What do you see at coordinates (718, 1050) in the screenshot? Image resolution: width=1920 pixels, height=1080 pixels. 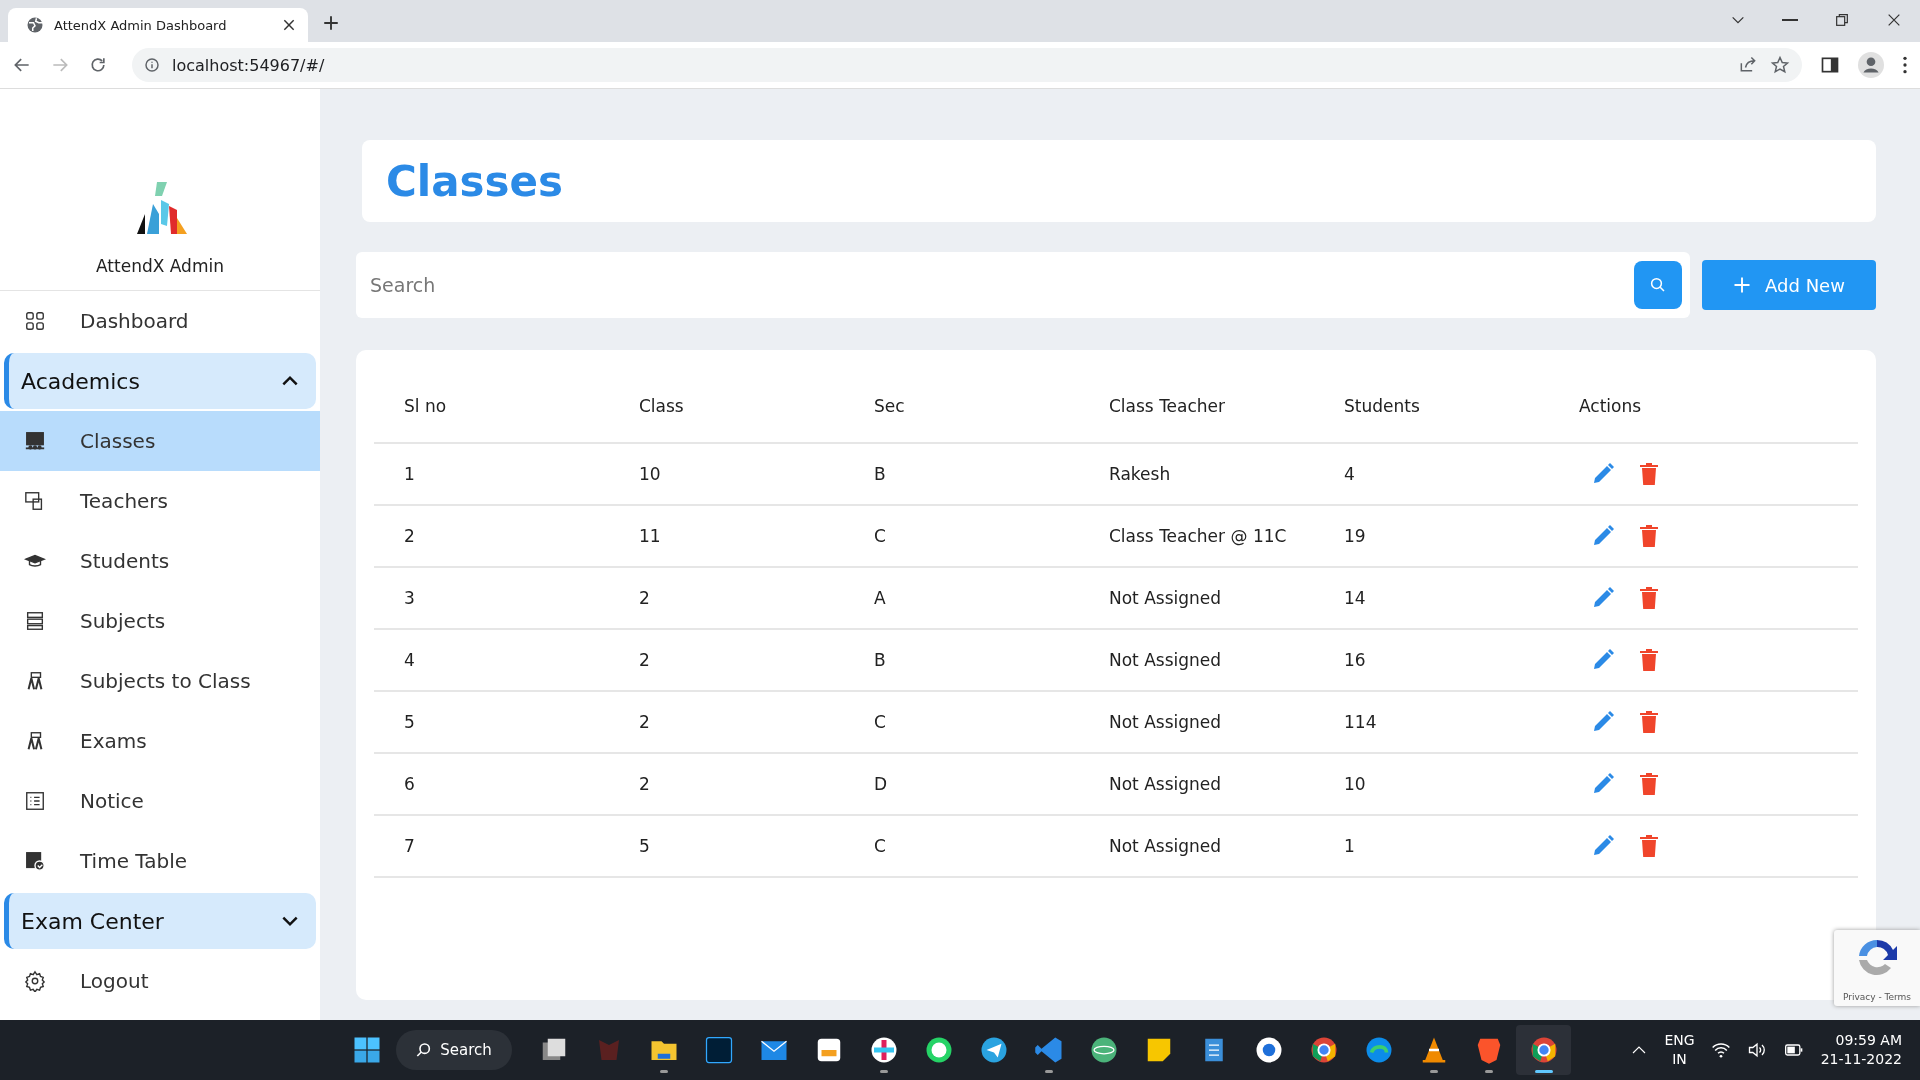 I see `ps-app-icon` at bounding box center [718, 1050].